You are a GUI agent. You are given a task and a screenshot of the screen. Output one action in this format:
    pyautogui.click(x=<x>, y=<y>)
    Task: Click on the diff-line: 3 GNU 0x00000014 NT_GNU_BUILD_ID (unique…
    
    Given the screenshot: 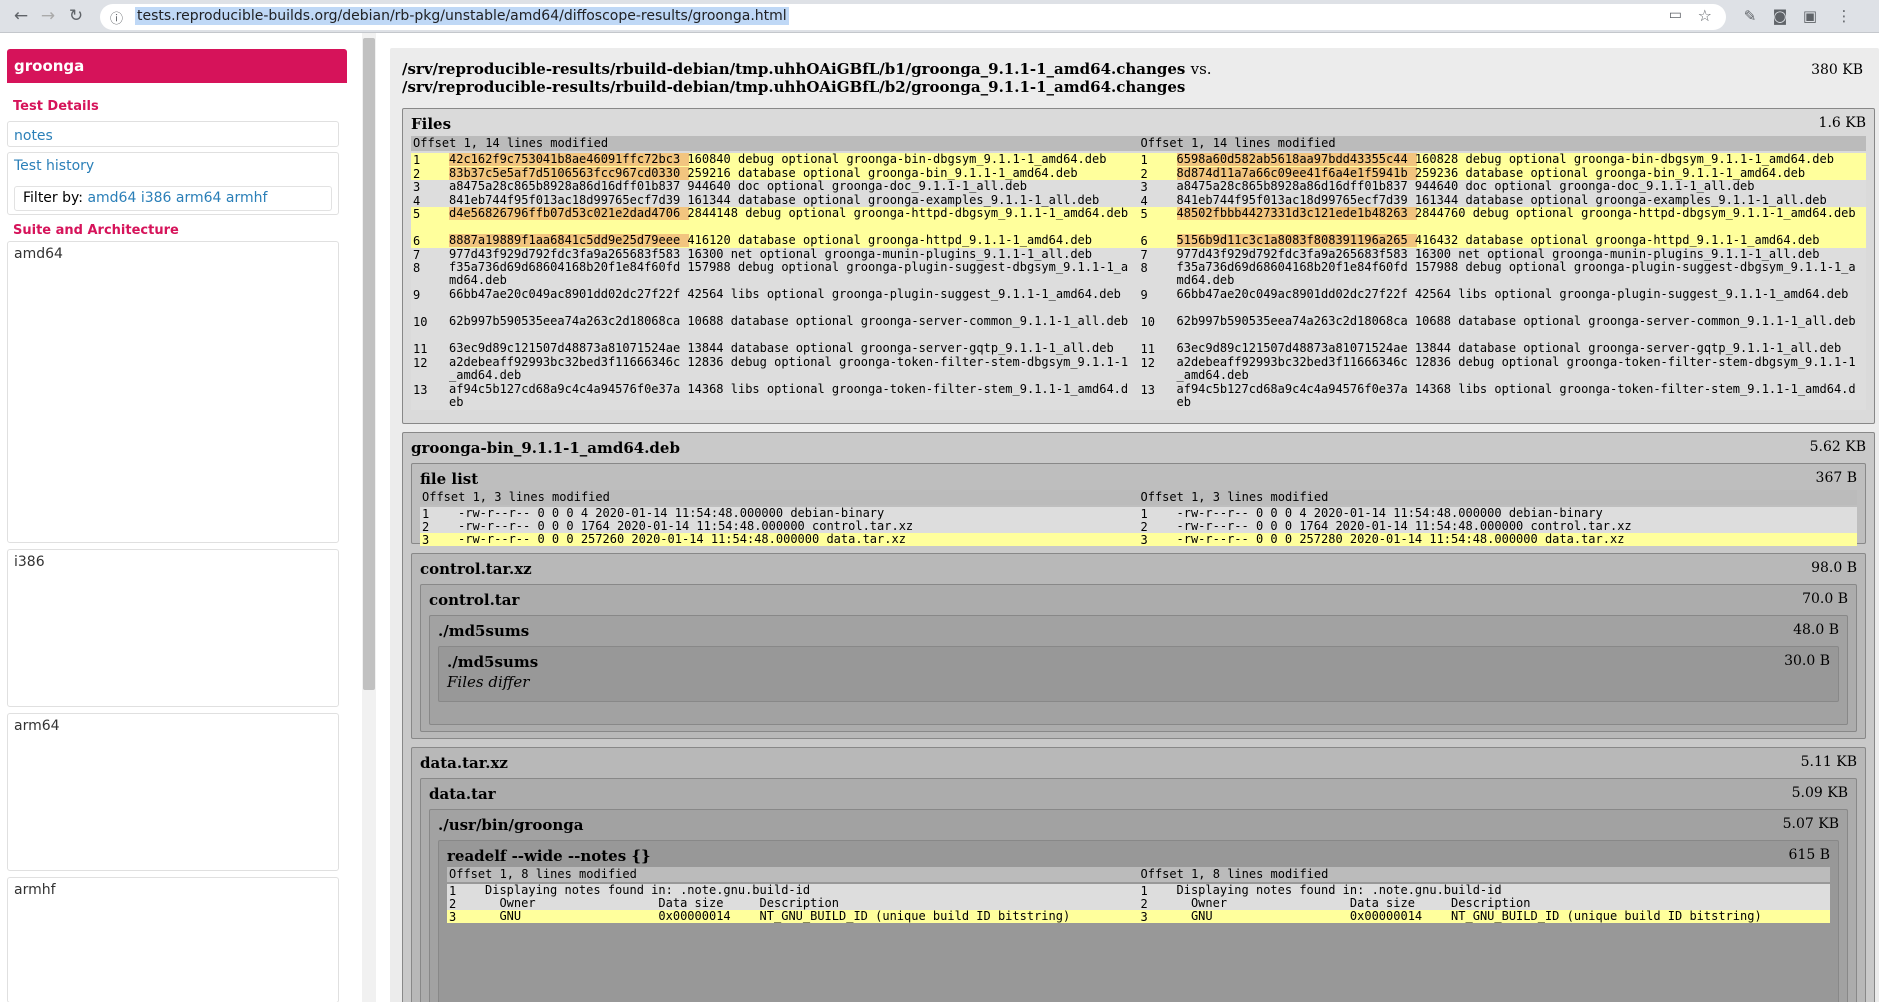 What is the action you would take?
    pyautogui.click(x=1138, y=916)
    